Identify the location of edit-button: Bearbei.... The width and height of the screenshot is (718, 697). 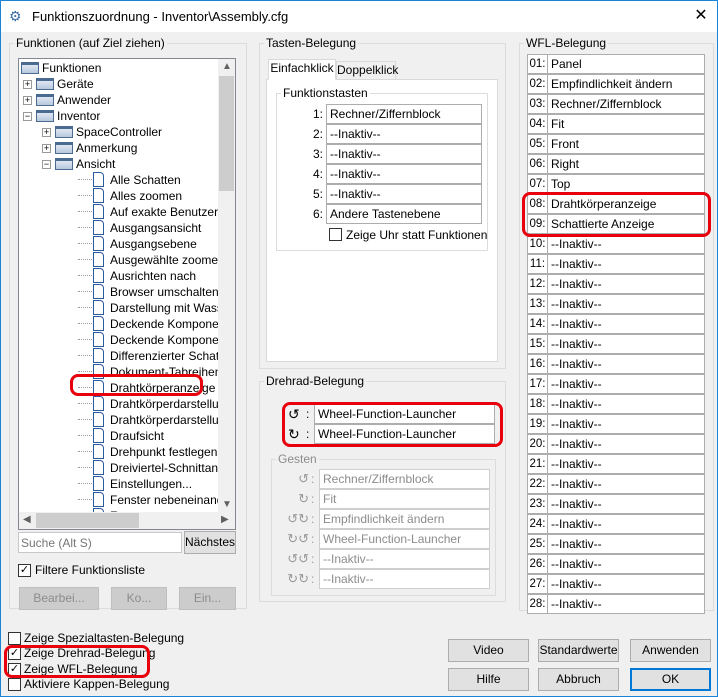
(59, 598).